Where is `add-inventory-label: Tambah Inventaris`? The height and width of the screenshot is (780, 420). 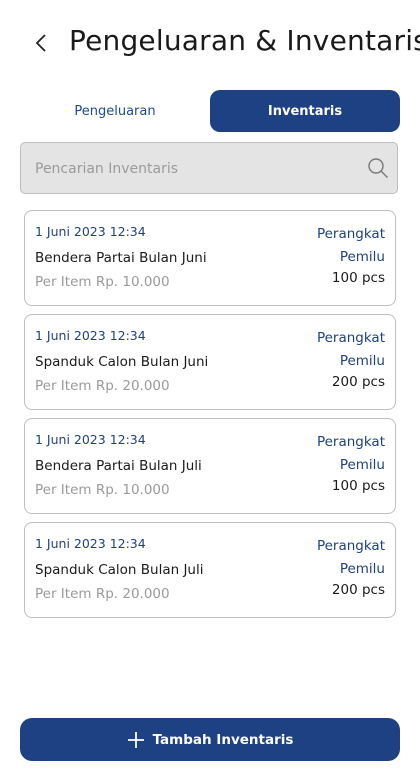 add-inventory-label: Tambah Inventaris is located at coordinates (223, 739).